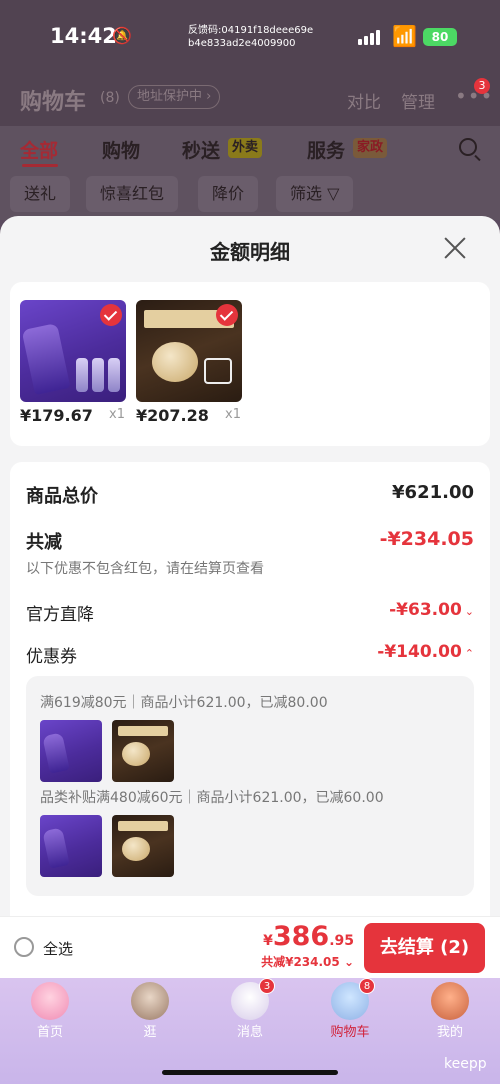 The width and height of the screenshot is (500, 1084). I want to click on nav-cart: 8 购物车, so click(350, 1009).